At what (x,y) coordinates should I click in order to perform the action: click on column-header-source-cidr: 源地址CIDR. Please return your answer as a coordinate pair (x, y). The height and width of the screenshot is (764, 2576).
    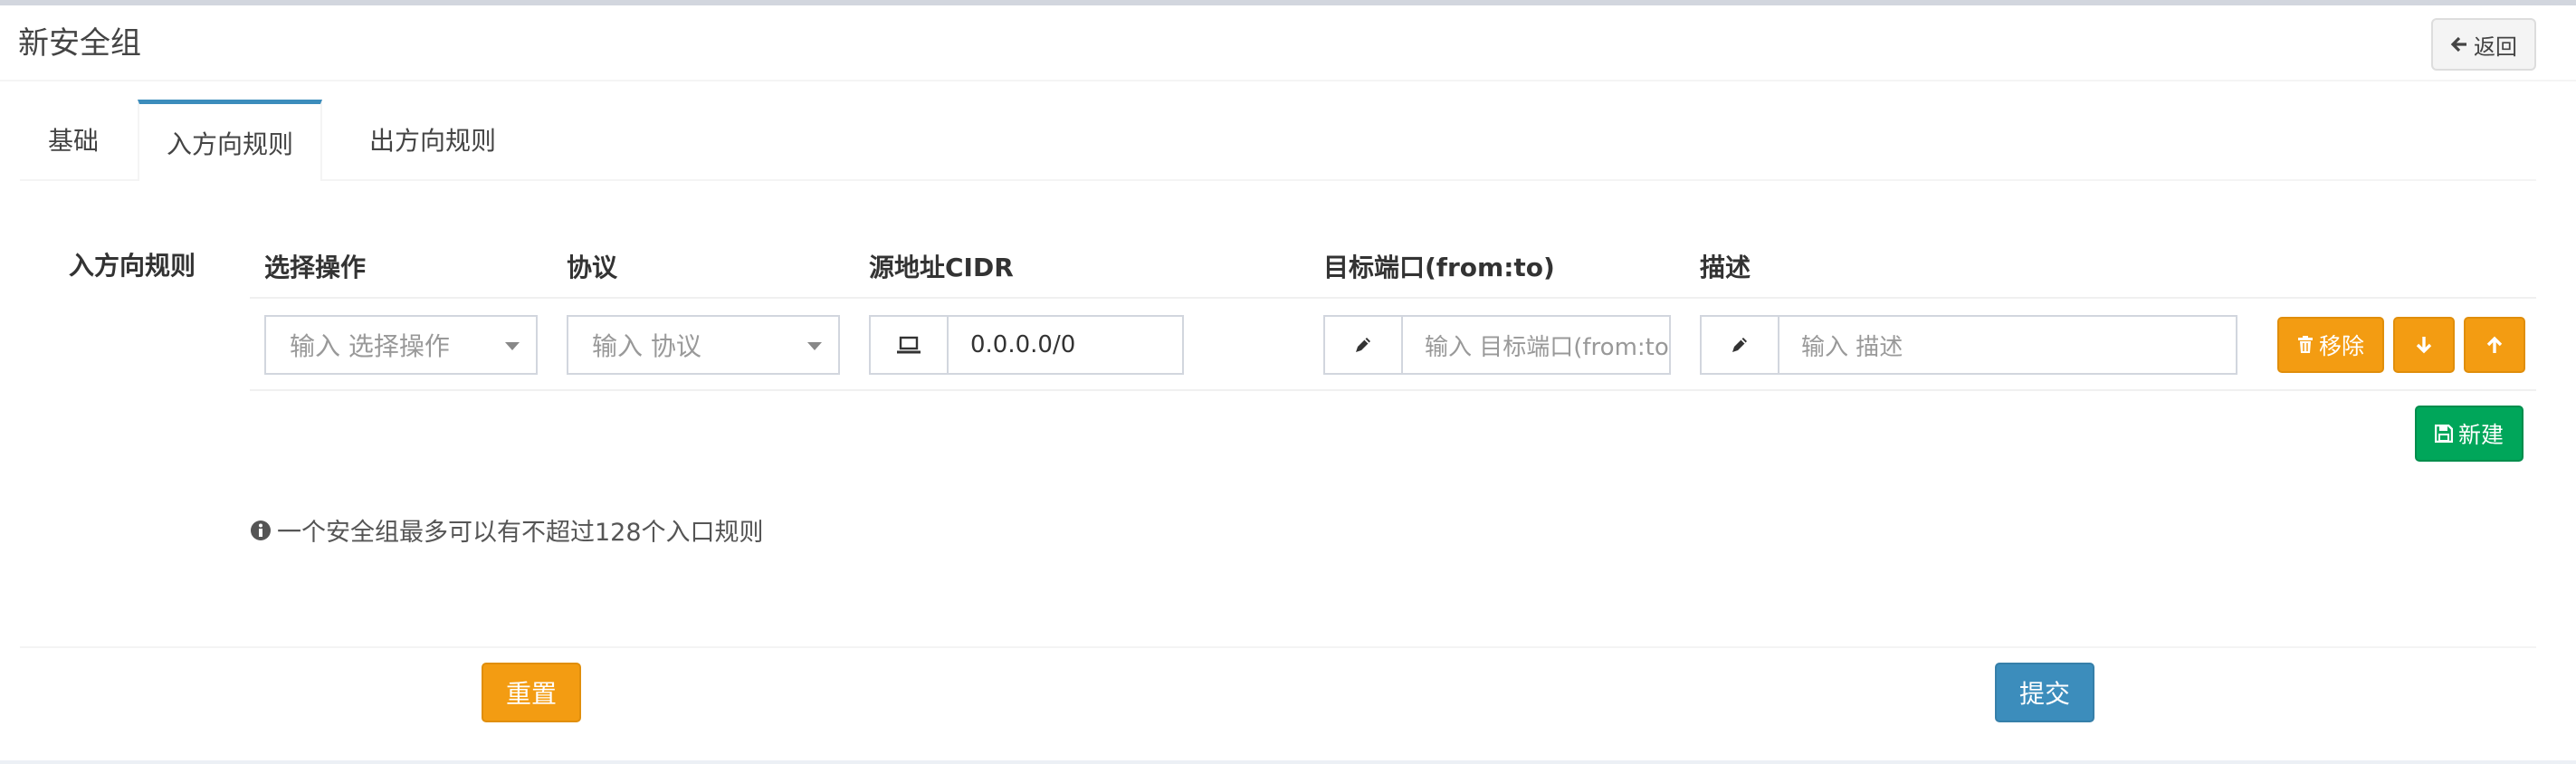
    Looking at the image, I should click on (942, 267).